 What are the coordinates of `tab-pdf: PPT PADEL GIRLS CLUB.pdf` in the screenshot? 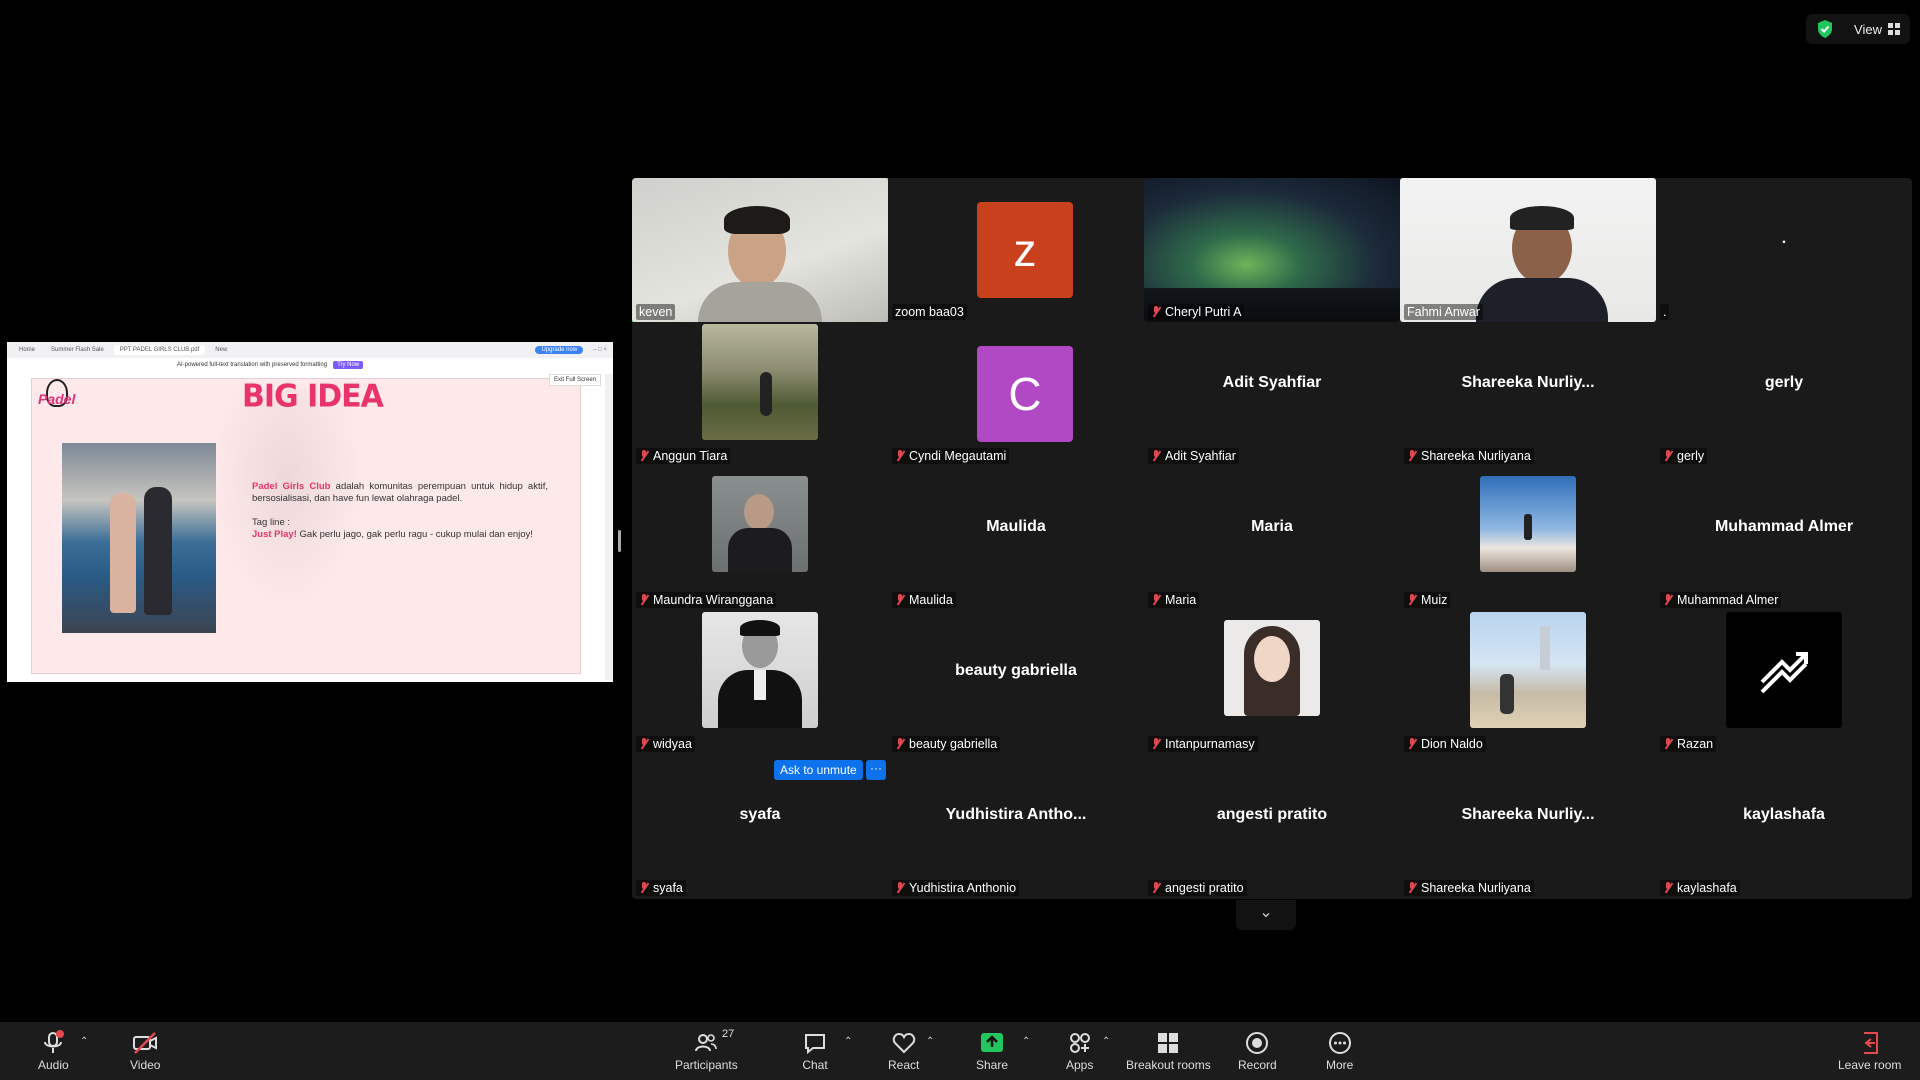 It's located at (159, 350).